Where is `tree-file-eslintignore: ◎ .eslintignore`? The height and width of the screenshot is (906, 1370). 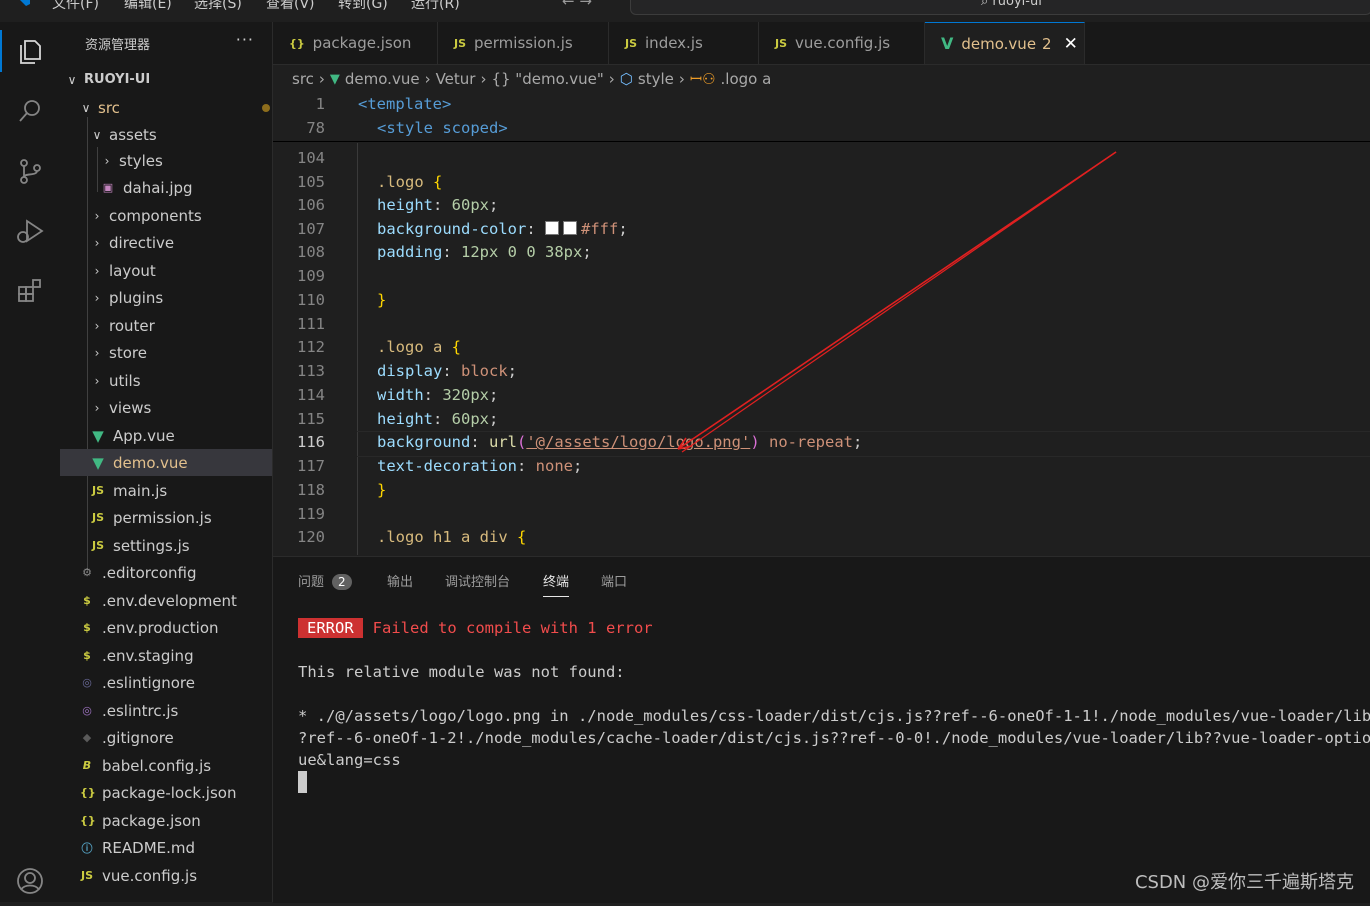 tree-file-eslintignore: ◎ .eslintignore is located at coordinates (166, 682).